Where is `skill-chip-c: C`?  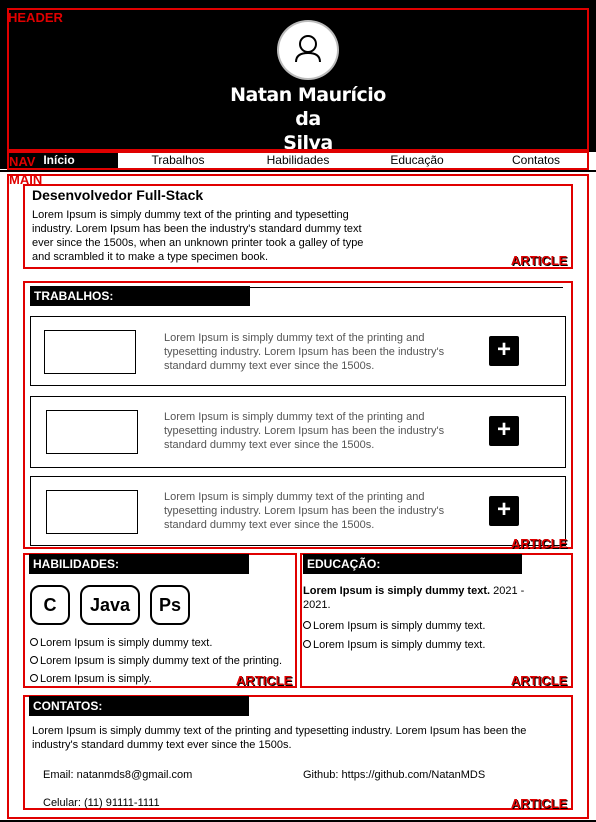
skill-chip-c: C is located at coordinates (50, 605).